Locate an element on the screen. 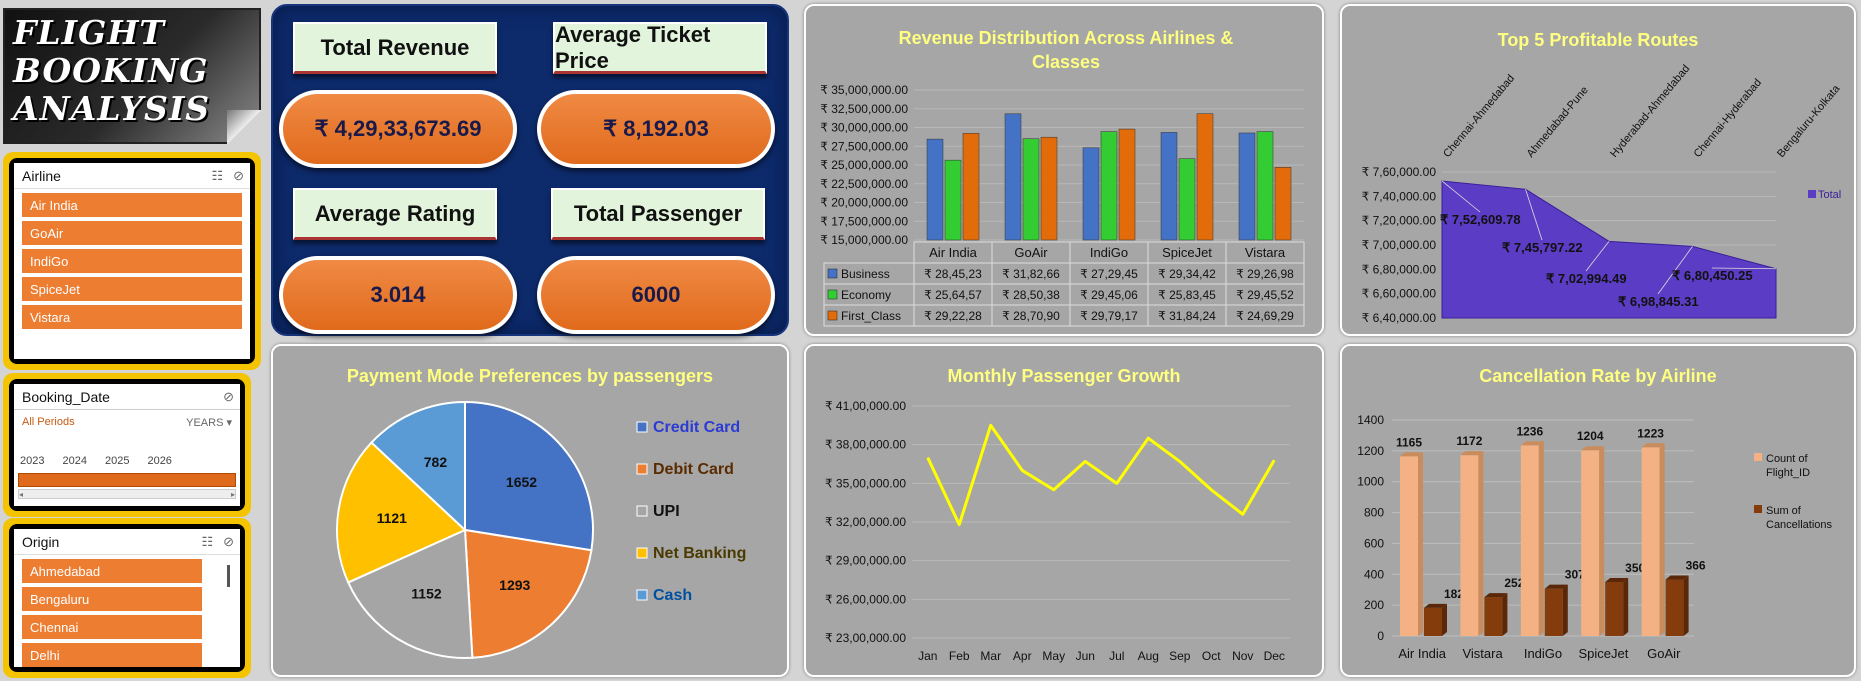 The height and width of the screenshot is (681, 1861). series-label: Economy is located at coordinates (866, 295).